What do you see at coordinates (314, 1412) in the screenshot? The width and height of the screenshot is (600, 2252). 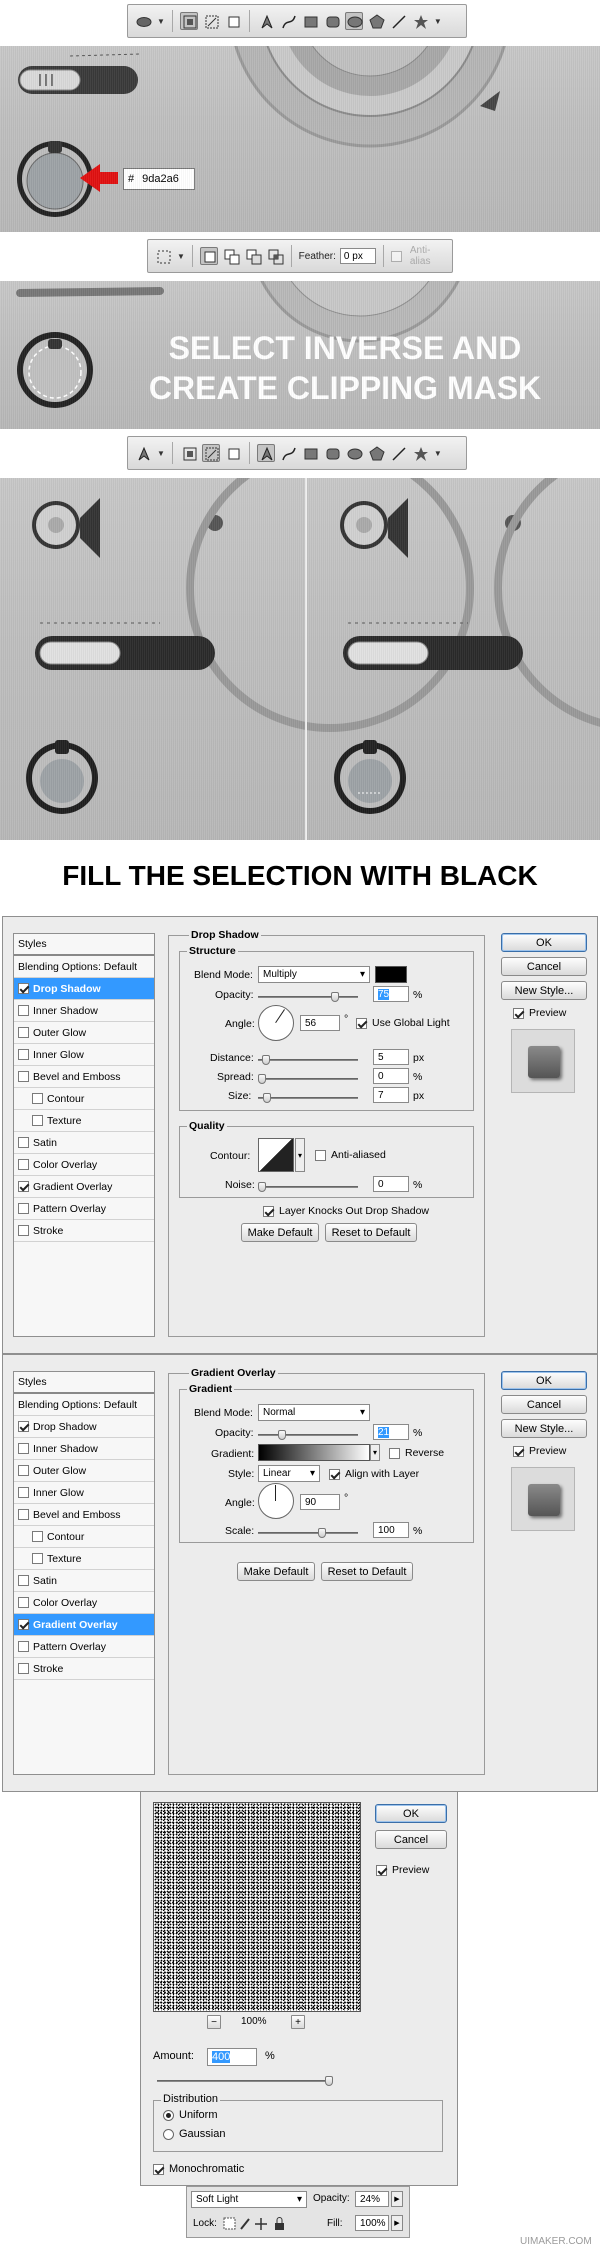 I see `blend-mode-select: Normal ▾` at bounding box center [314, 1412].